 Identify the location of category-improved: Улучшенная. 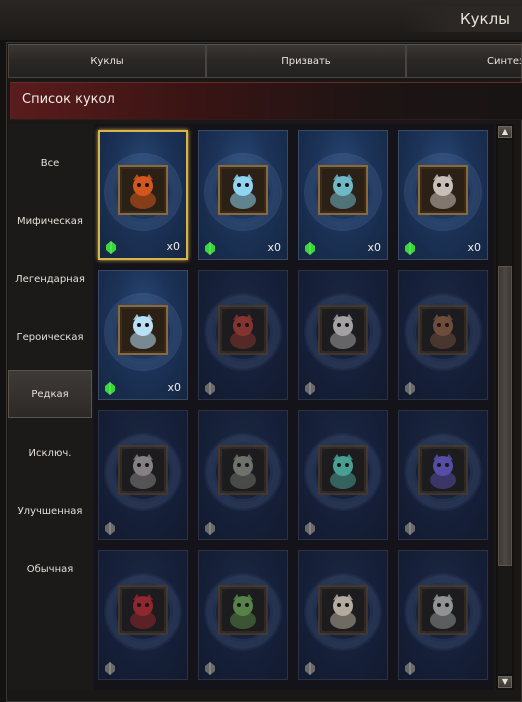
(50, 512).